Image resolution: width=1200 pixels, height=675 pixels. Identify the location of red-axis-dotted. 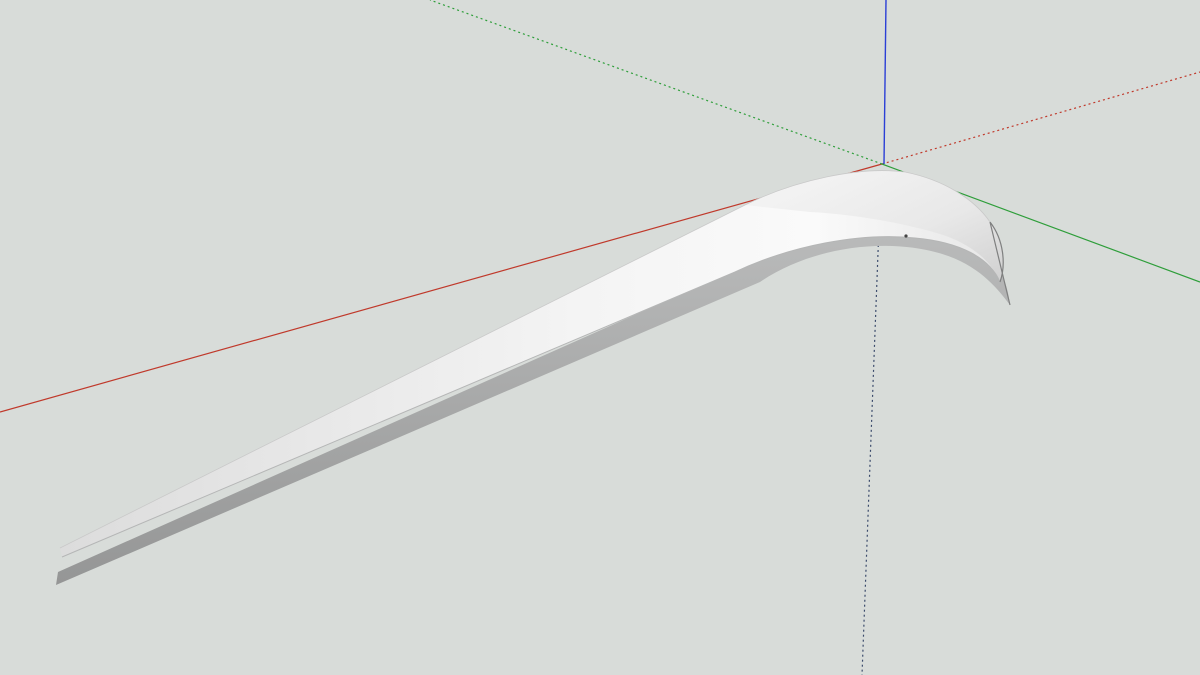
(1040, 118).